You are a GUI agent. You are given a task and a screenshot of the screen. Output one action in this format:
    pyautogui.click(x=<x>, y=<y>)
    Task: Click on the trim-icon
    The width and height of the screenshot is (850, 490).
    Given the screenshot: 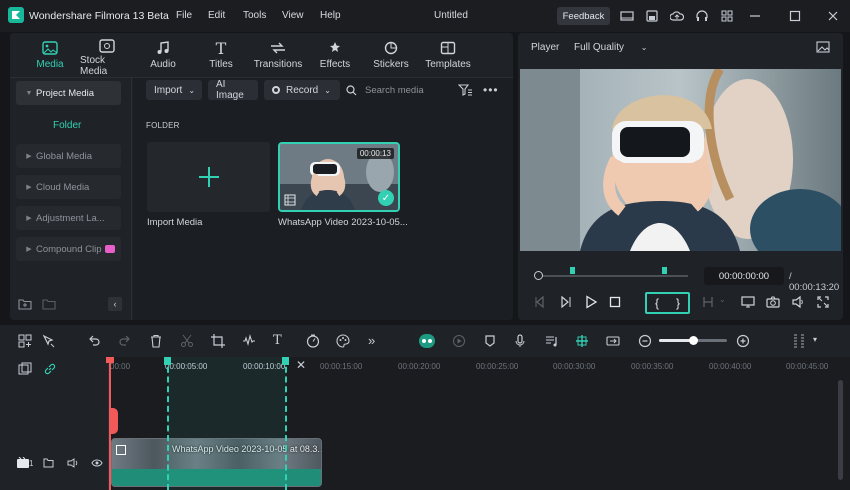 What is the action you would take?
    pyautogui.click(x=708, y=302)
    